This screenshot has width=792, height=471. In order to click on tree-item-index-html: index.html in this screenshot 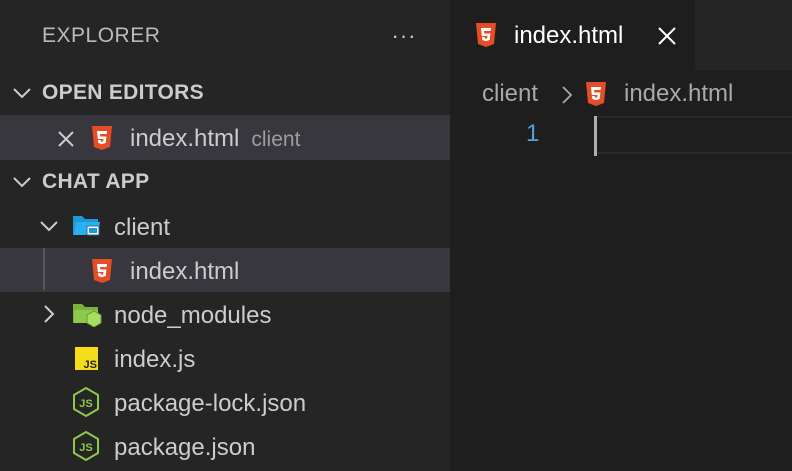, I will do `click(225, 270)`.